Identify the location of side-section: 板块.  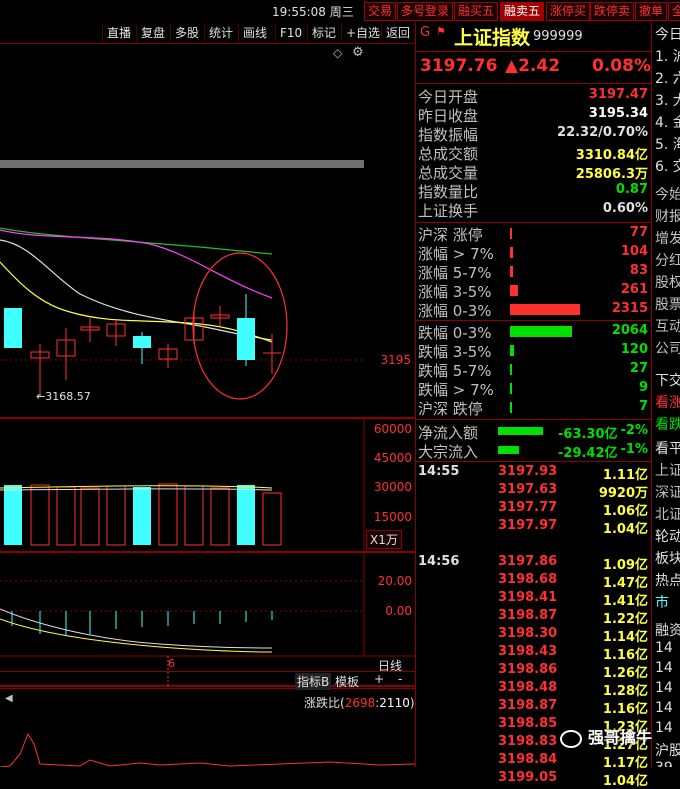
(667, 558).